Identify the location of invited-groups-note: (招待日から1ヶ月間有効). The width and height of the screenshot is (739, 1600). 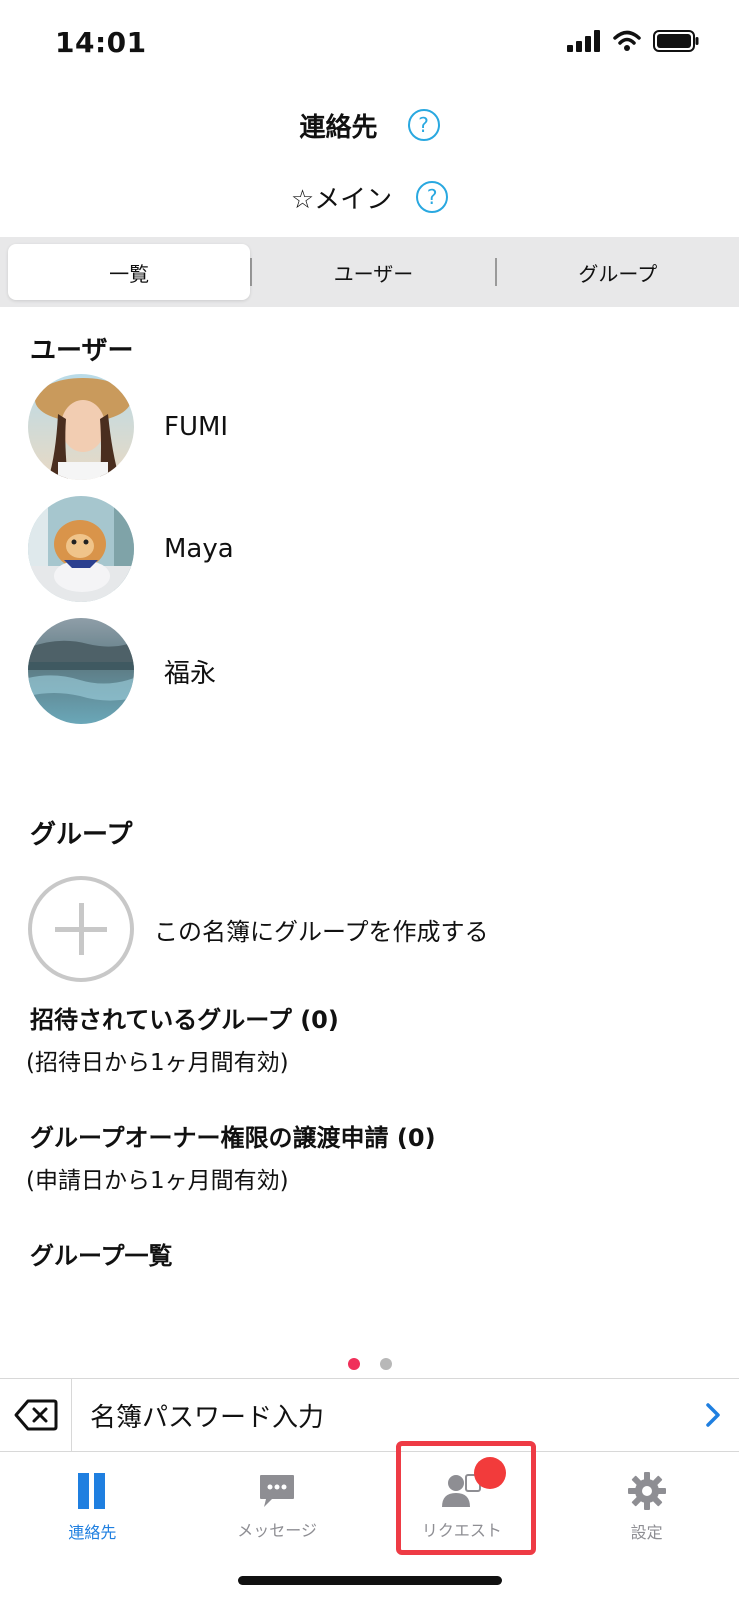
(157, 1063).